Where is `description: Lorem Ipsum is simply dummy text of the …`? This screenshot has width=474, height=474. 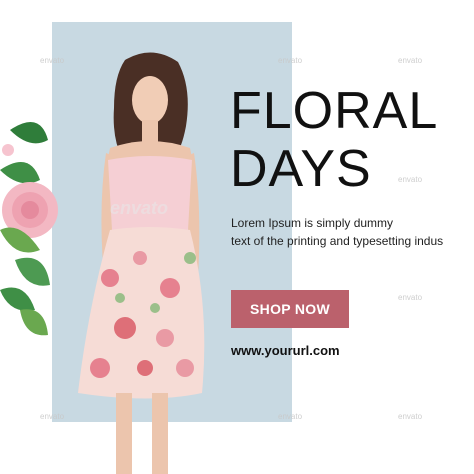
description: Lorem Ipsum is simply dummy text of the … is located at coordinates (350, 232).